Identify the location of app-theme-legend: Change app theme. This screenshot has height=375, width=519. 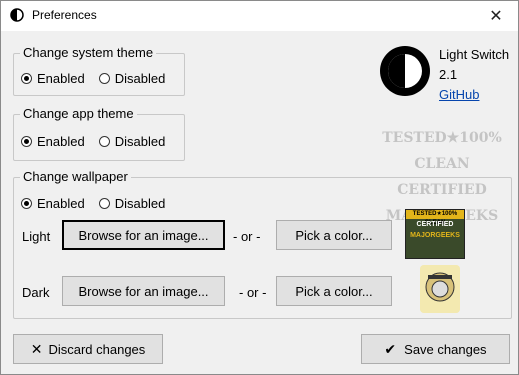
(78, 114).